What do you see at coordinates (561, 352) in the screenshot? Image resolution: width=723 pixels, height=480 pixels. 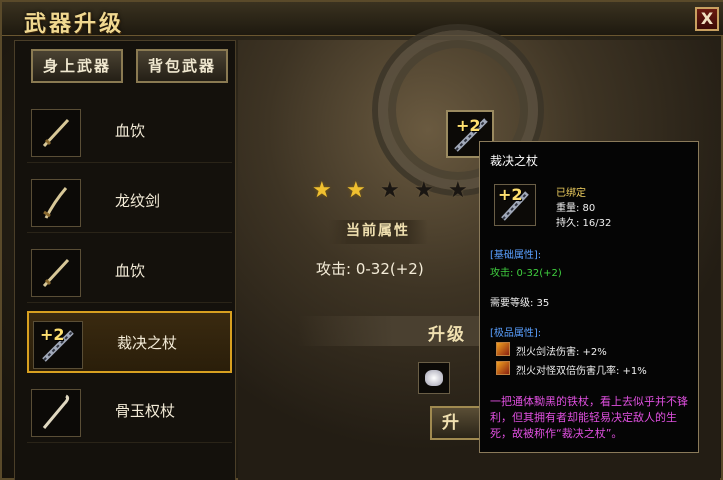 I see `bonus-attr-1: 烈火剑法伤害: +2%` at bounding box center [561, 352].